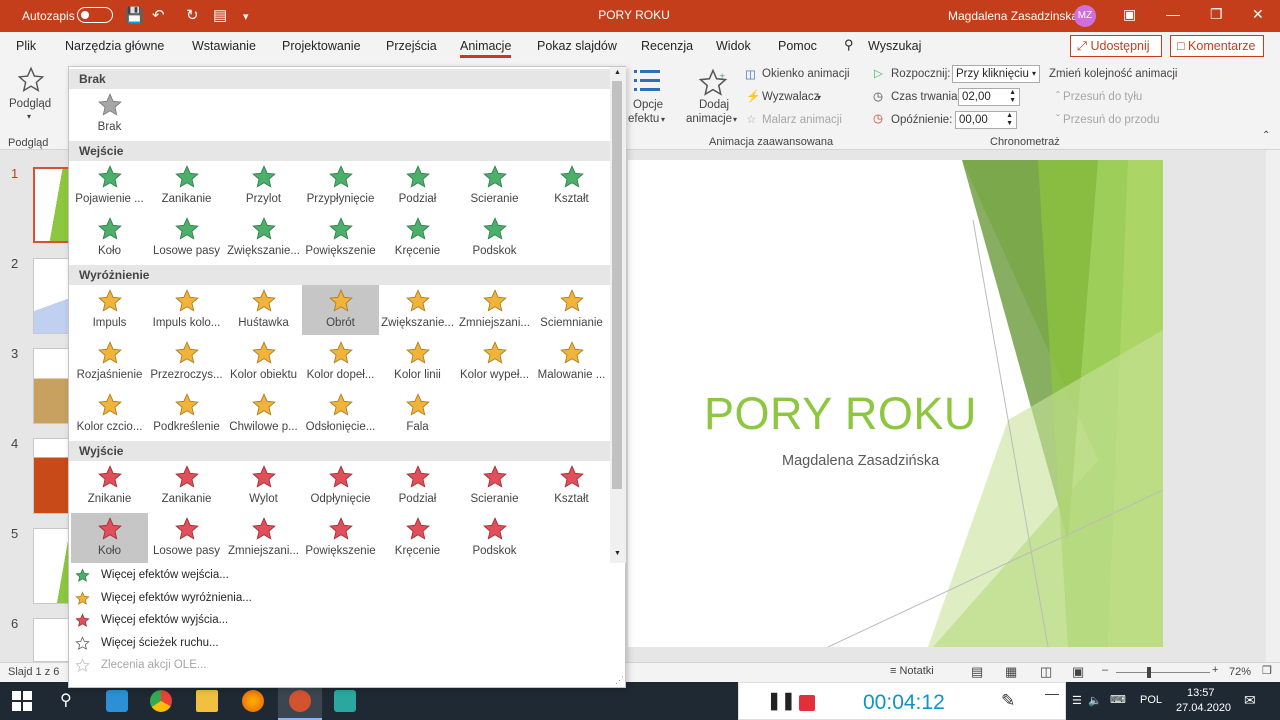 This screenshot has width=1280, height=720. Describe the element at coordinates (1105, 670) in the screenshot. I see `zoom-out-icon: –` at that location.